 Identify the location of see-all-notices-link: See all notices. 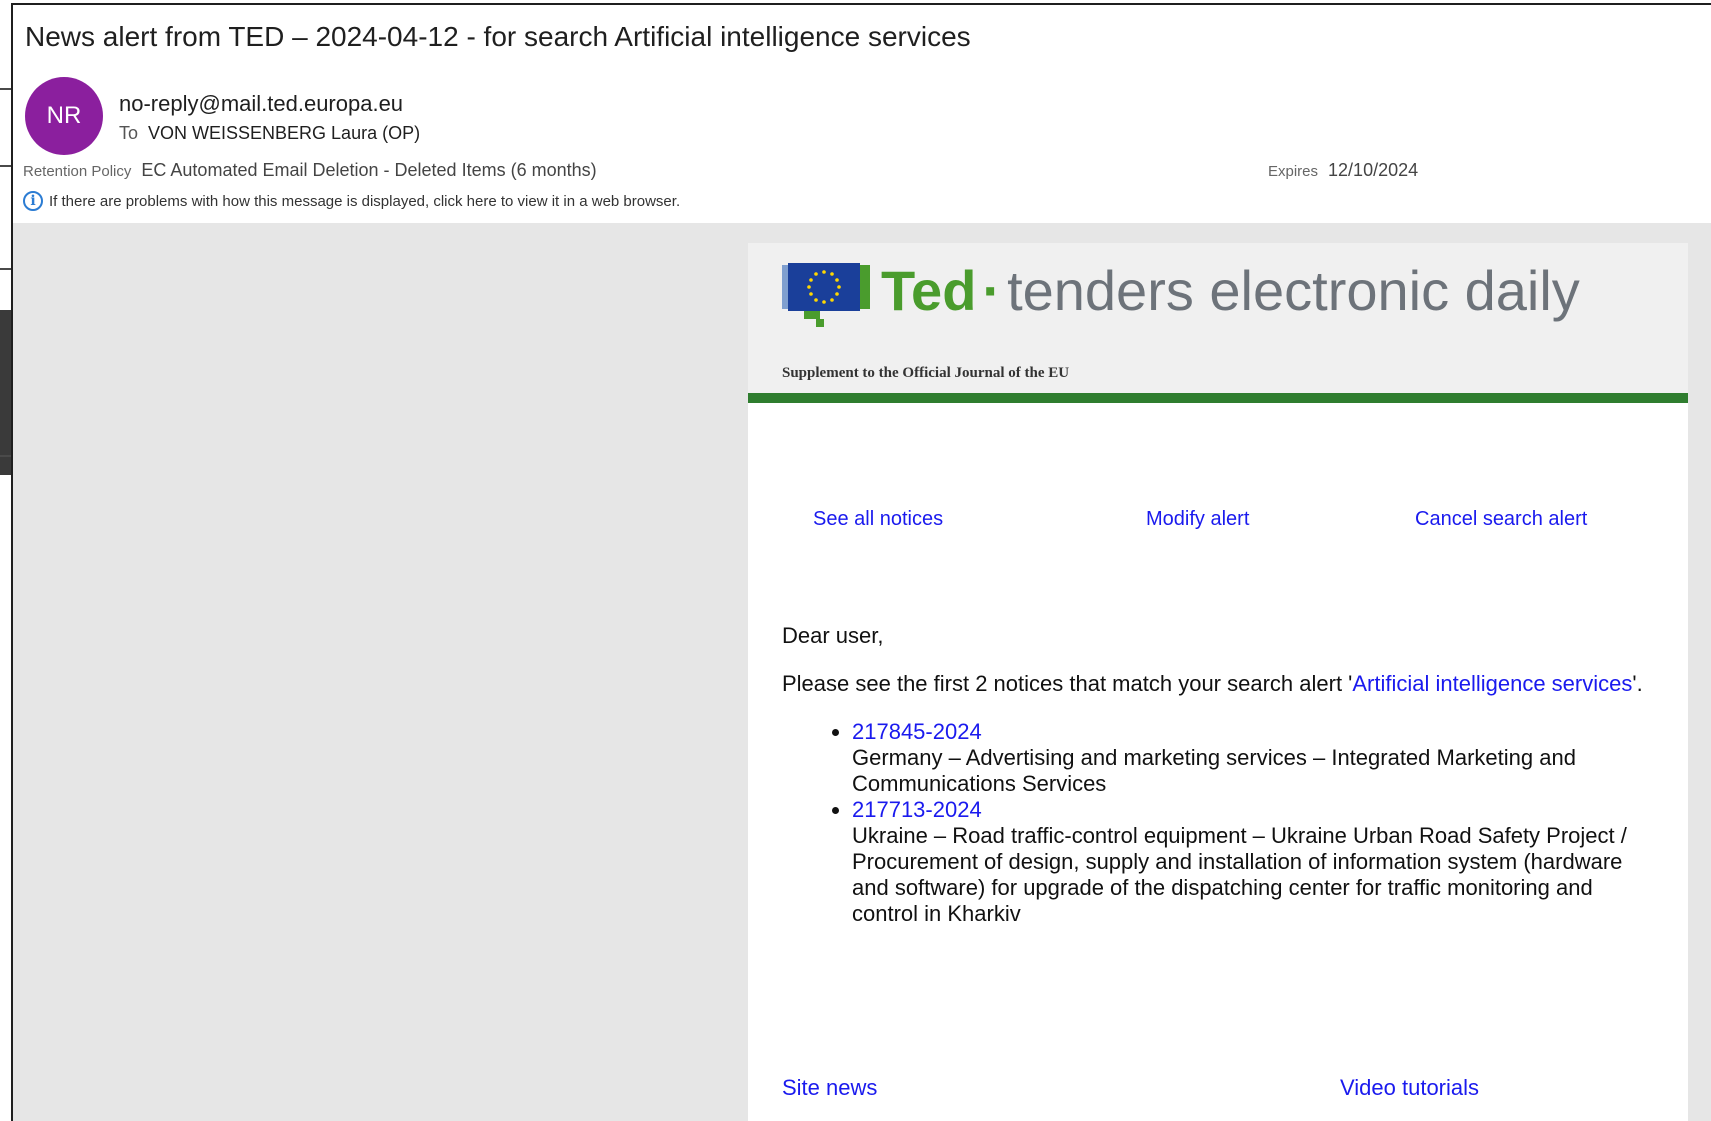
(878, 519).